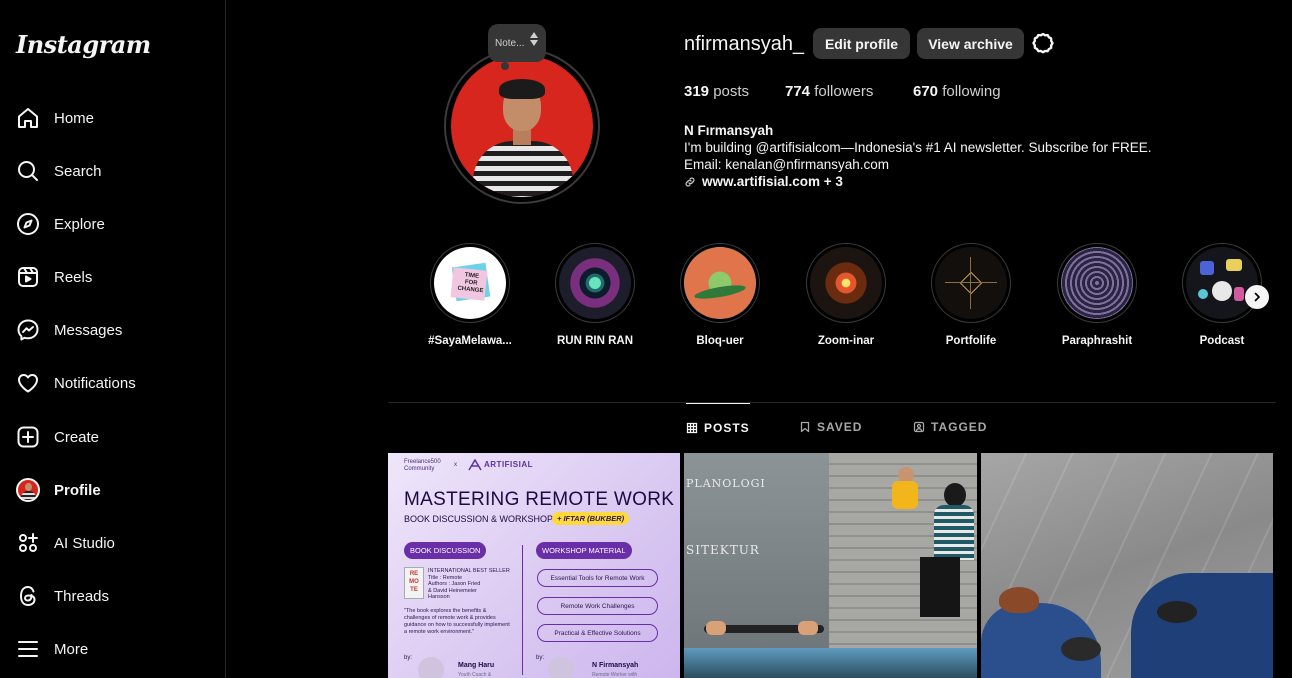 This screenshot has width=1292, height=678. What do you see at coordinates (729, 130) in the screenshot?
I see `profile-full-name: N Fırmansyah` at bounding box center [729, 130].